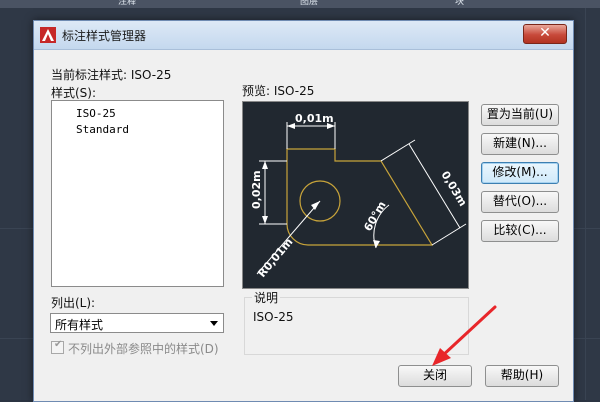 This screenshot has height=402, width=600. What do you see at coordinates (314, 118) in the screenshot?
I see `dim-top-text: 0,01m` at bounding box center [314, 118].